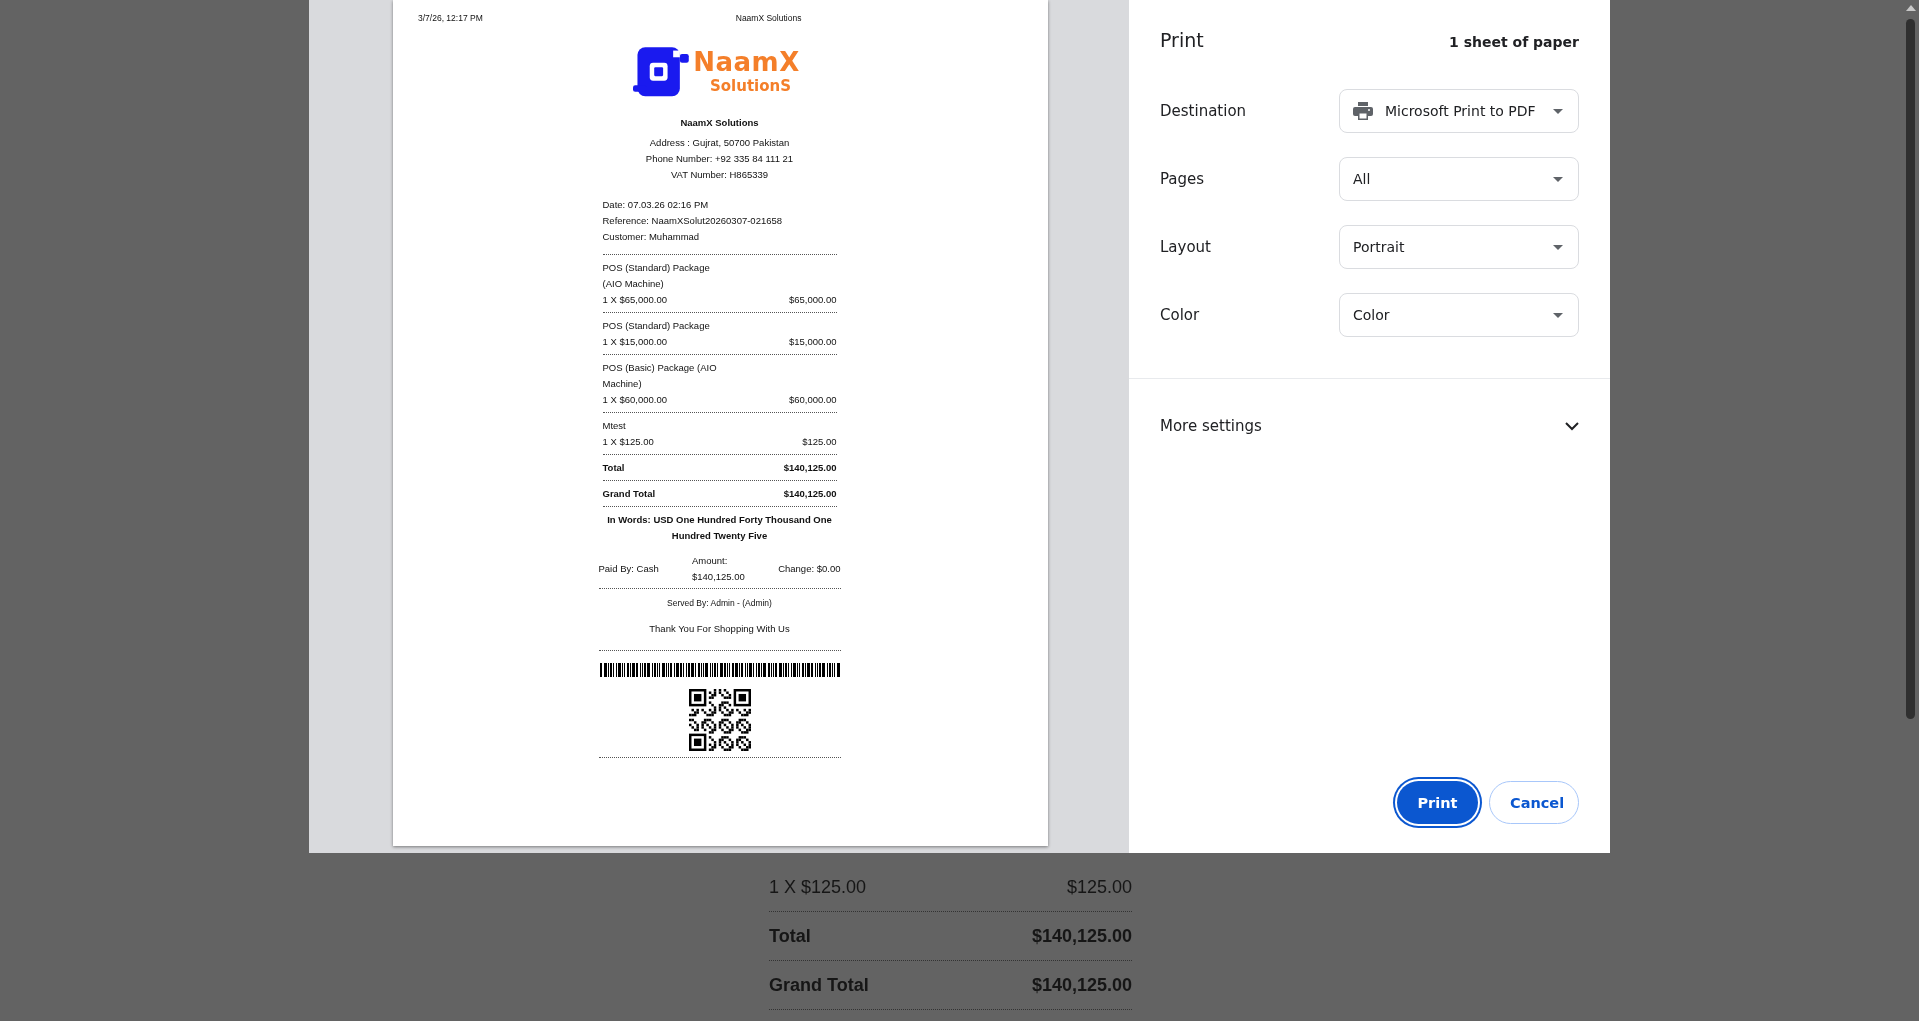  Describe the element at coordinates (1180, 315) in the screenshot. I see `setting-label: Color` at that location.